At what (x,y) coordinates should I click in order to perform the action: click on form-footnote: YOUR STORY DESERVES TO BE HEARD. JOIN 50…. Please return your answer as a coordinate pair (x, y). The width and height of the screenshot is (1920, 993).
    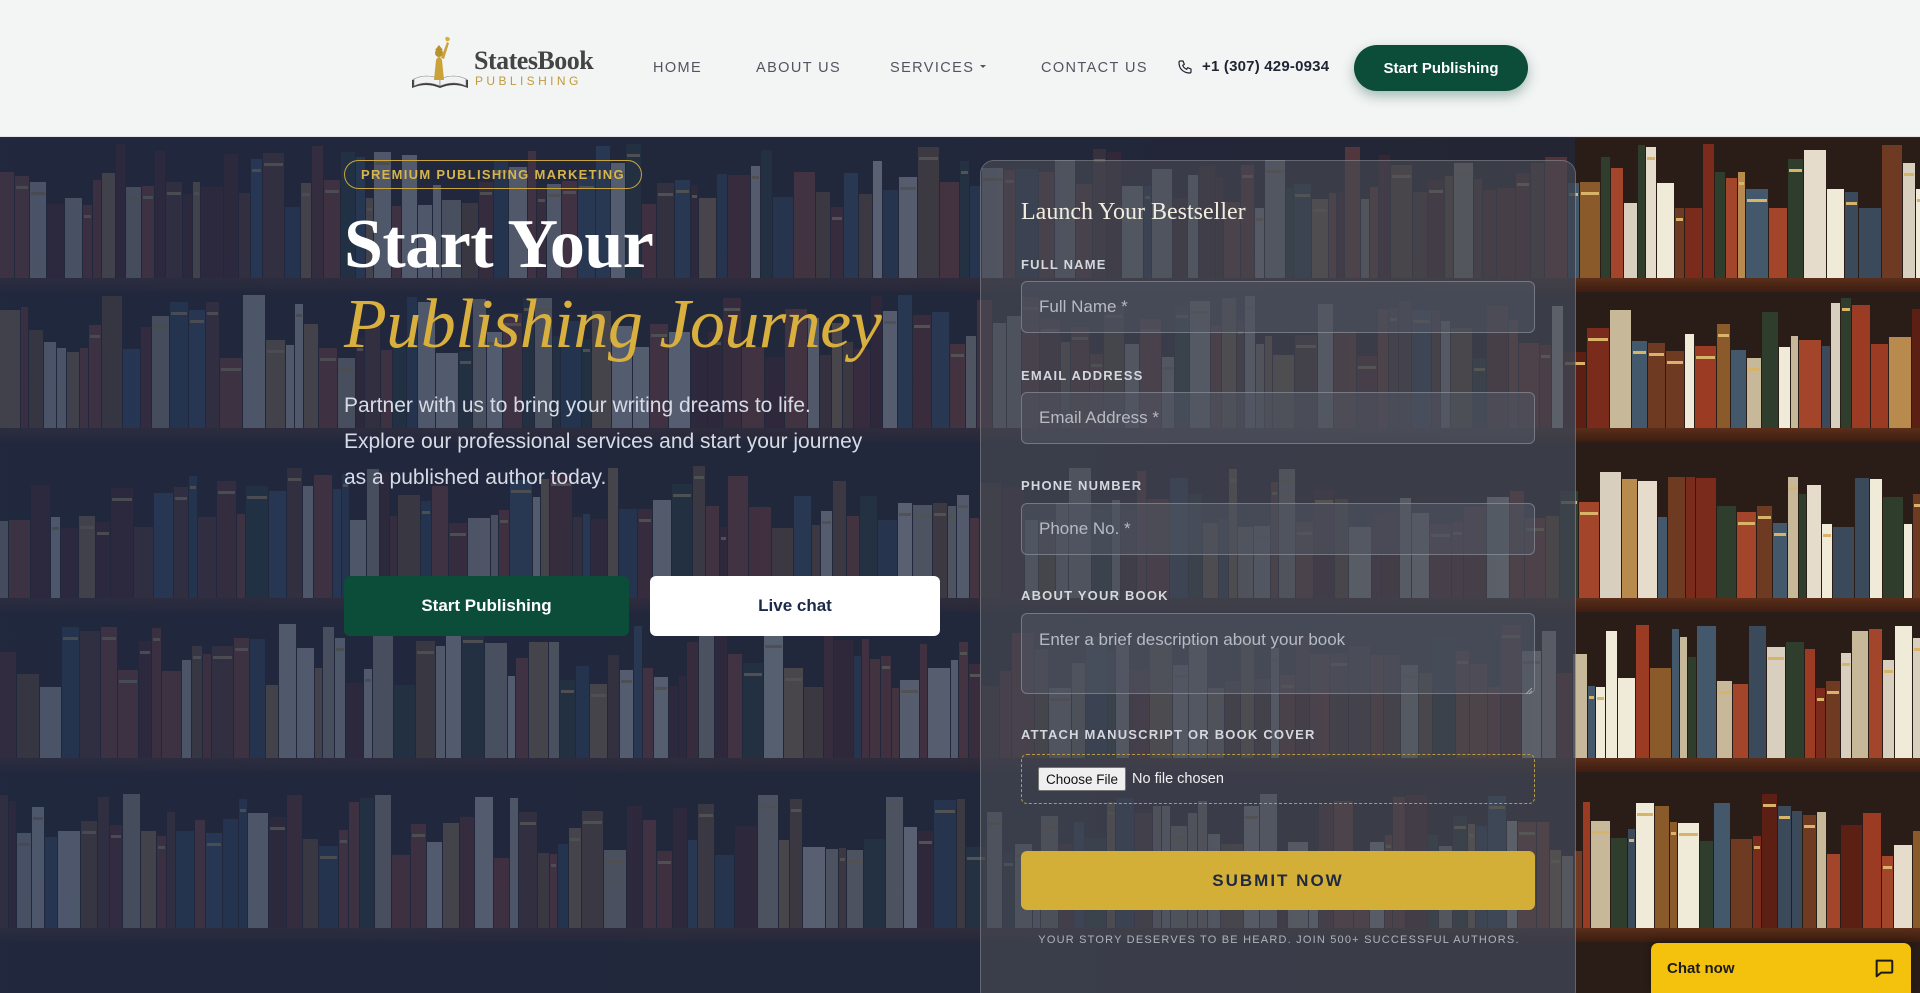
    Looking at the image, I should click on (1279, 940).